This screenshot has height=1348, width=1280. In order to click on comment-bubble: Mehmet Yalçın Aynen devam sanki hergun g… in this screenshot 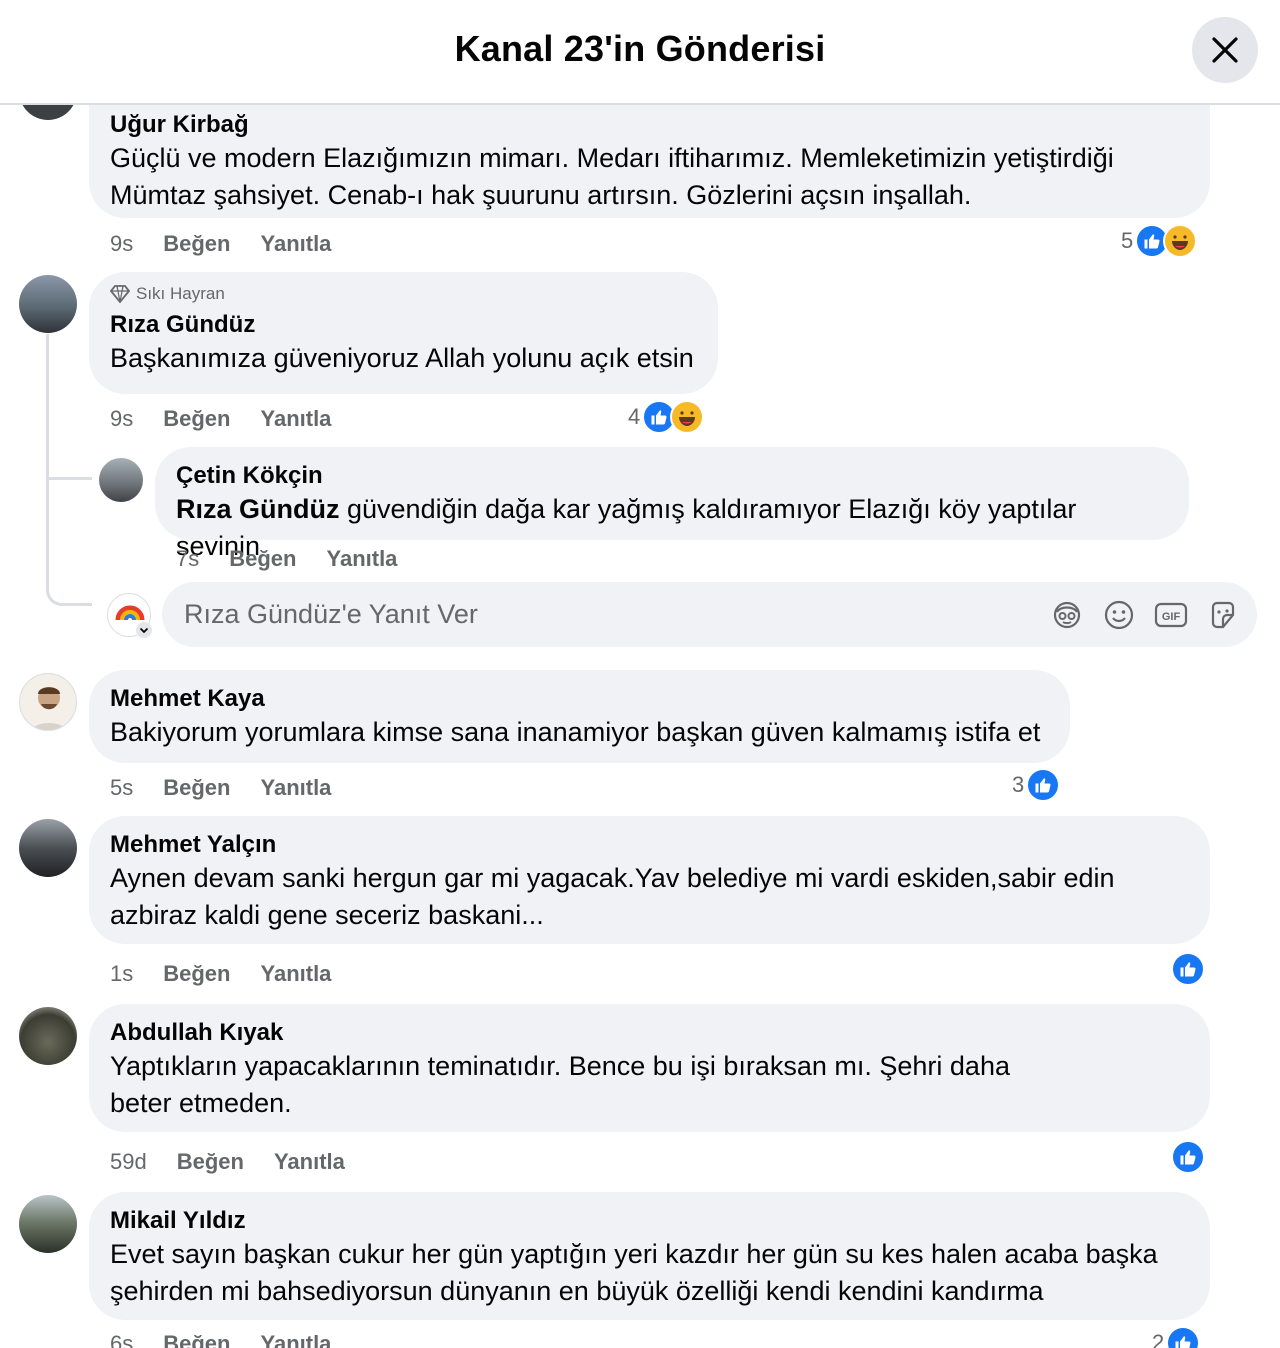, I will do `click(649, 880)`.